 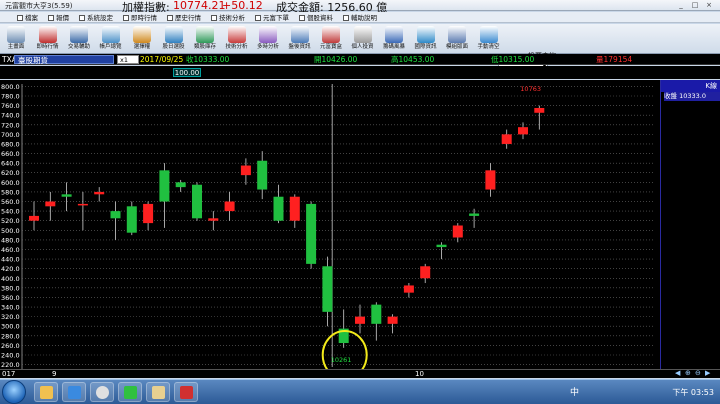 I want to click on taskbar-app-chrome, so click(x=102, y=392).